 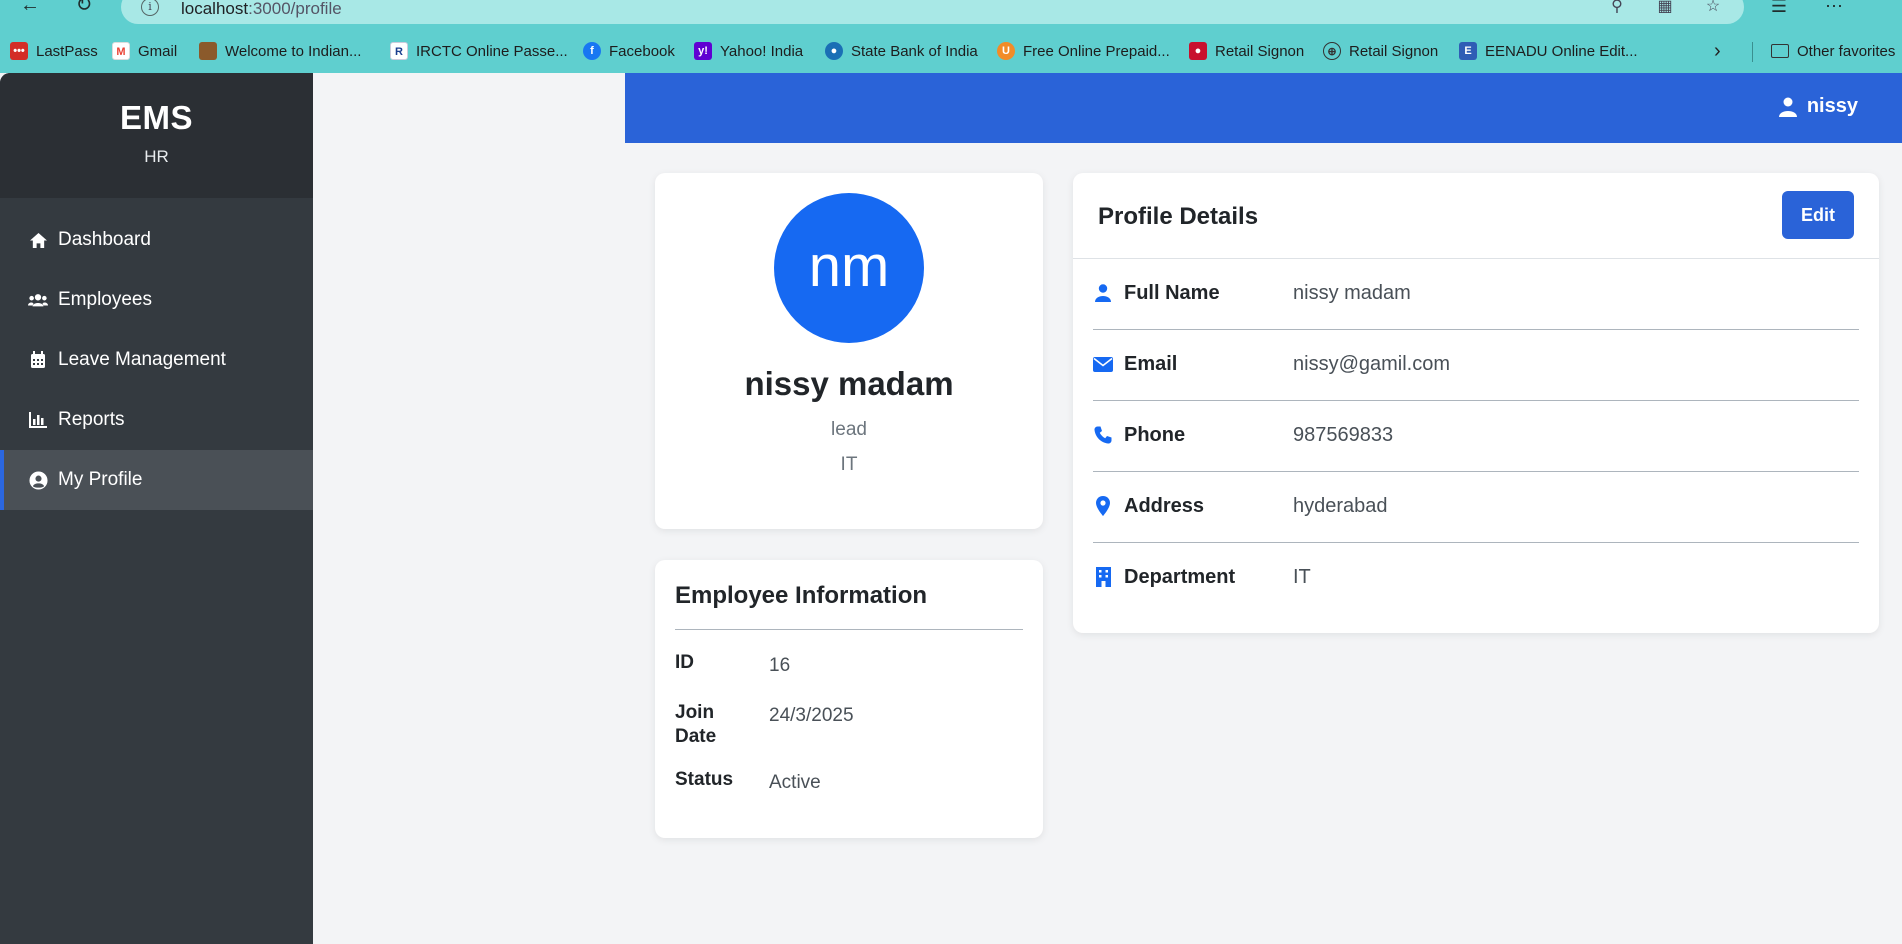 What do you see at coordinates (1340, 506) in the screenshot?
I see `detail-value: hyderabad` at bounding box center [1340, 506].